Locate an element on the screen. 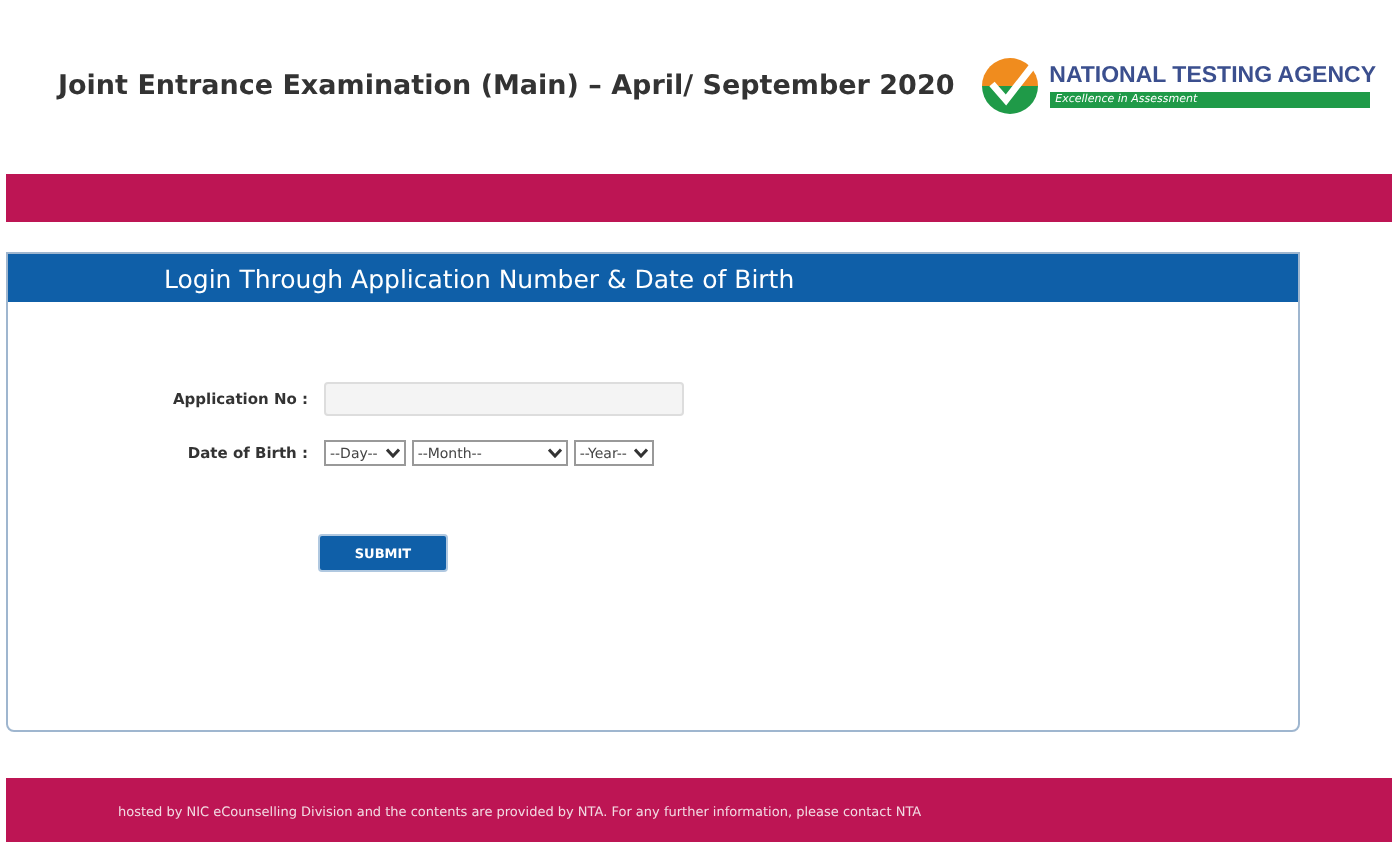 Image resolution: width=1392 pixels, height=842 pixels. agency-name: NATIONAL TESTING AGENCY is located at coordinates (1212, 76).